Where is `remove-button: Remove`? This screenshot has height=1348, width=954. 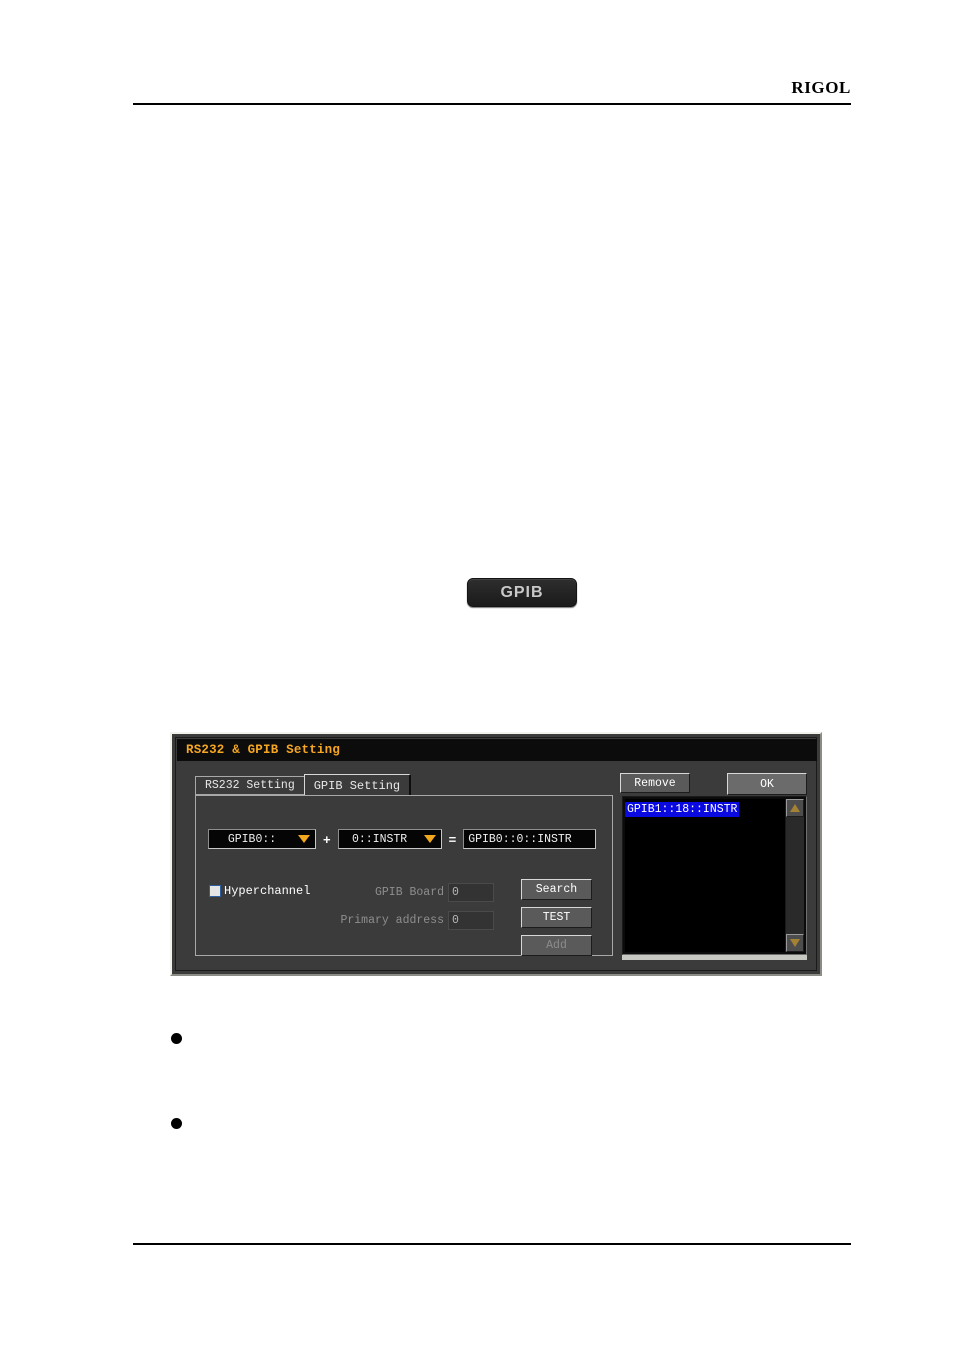 remove-button: Remove is located at coordinates (655, 783).